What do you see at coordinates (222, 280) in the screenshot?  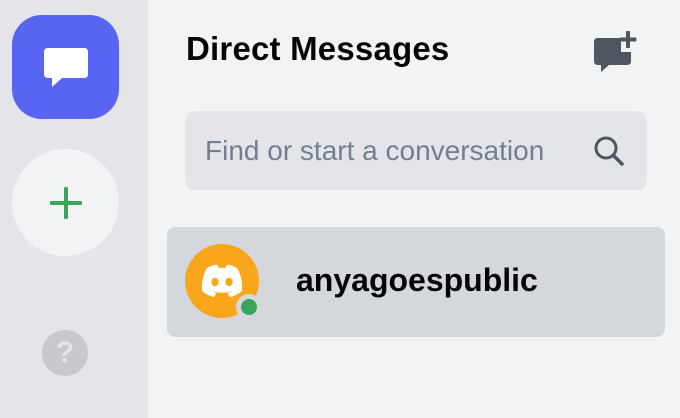 I see `discord-logo-icon` at bounding box center [222, 280].